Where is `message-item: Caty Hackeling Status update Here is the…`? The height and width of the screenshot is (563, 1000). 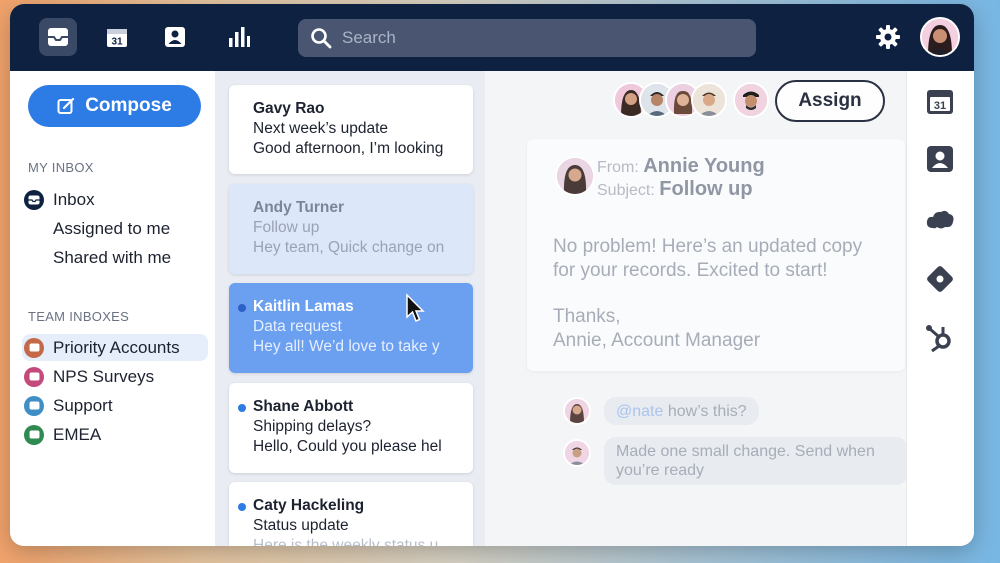
message-item: Caty Hackeling Status update Here is the… is located at coordinates (351, 514).